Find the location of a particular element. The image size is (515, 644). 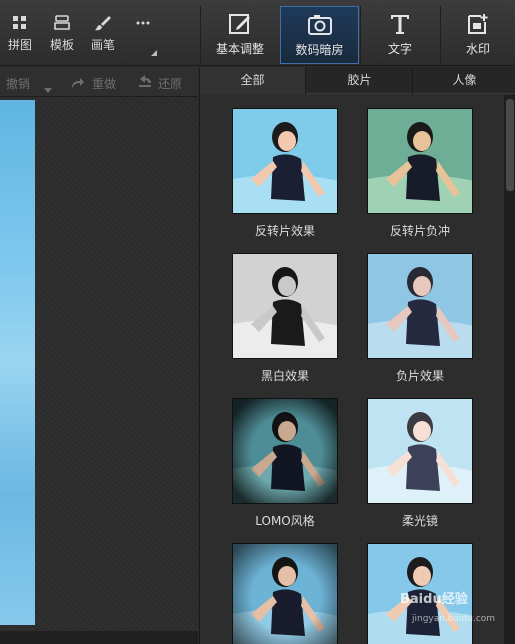

filter-item: LOMO风格 is located at coordinates (285, 463).